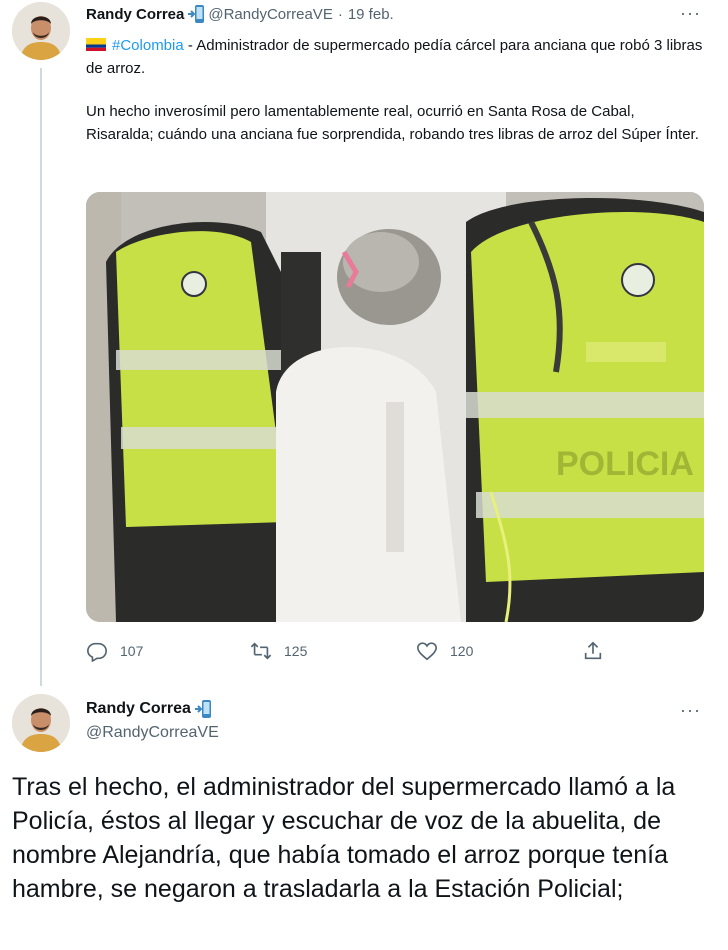 The height and width of the screenshot is (950, 728). I want to click on share-button, so click(599, 651).